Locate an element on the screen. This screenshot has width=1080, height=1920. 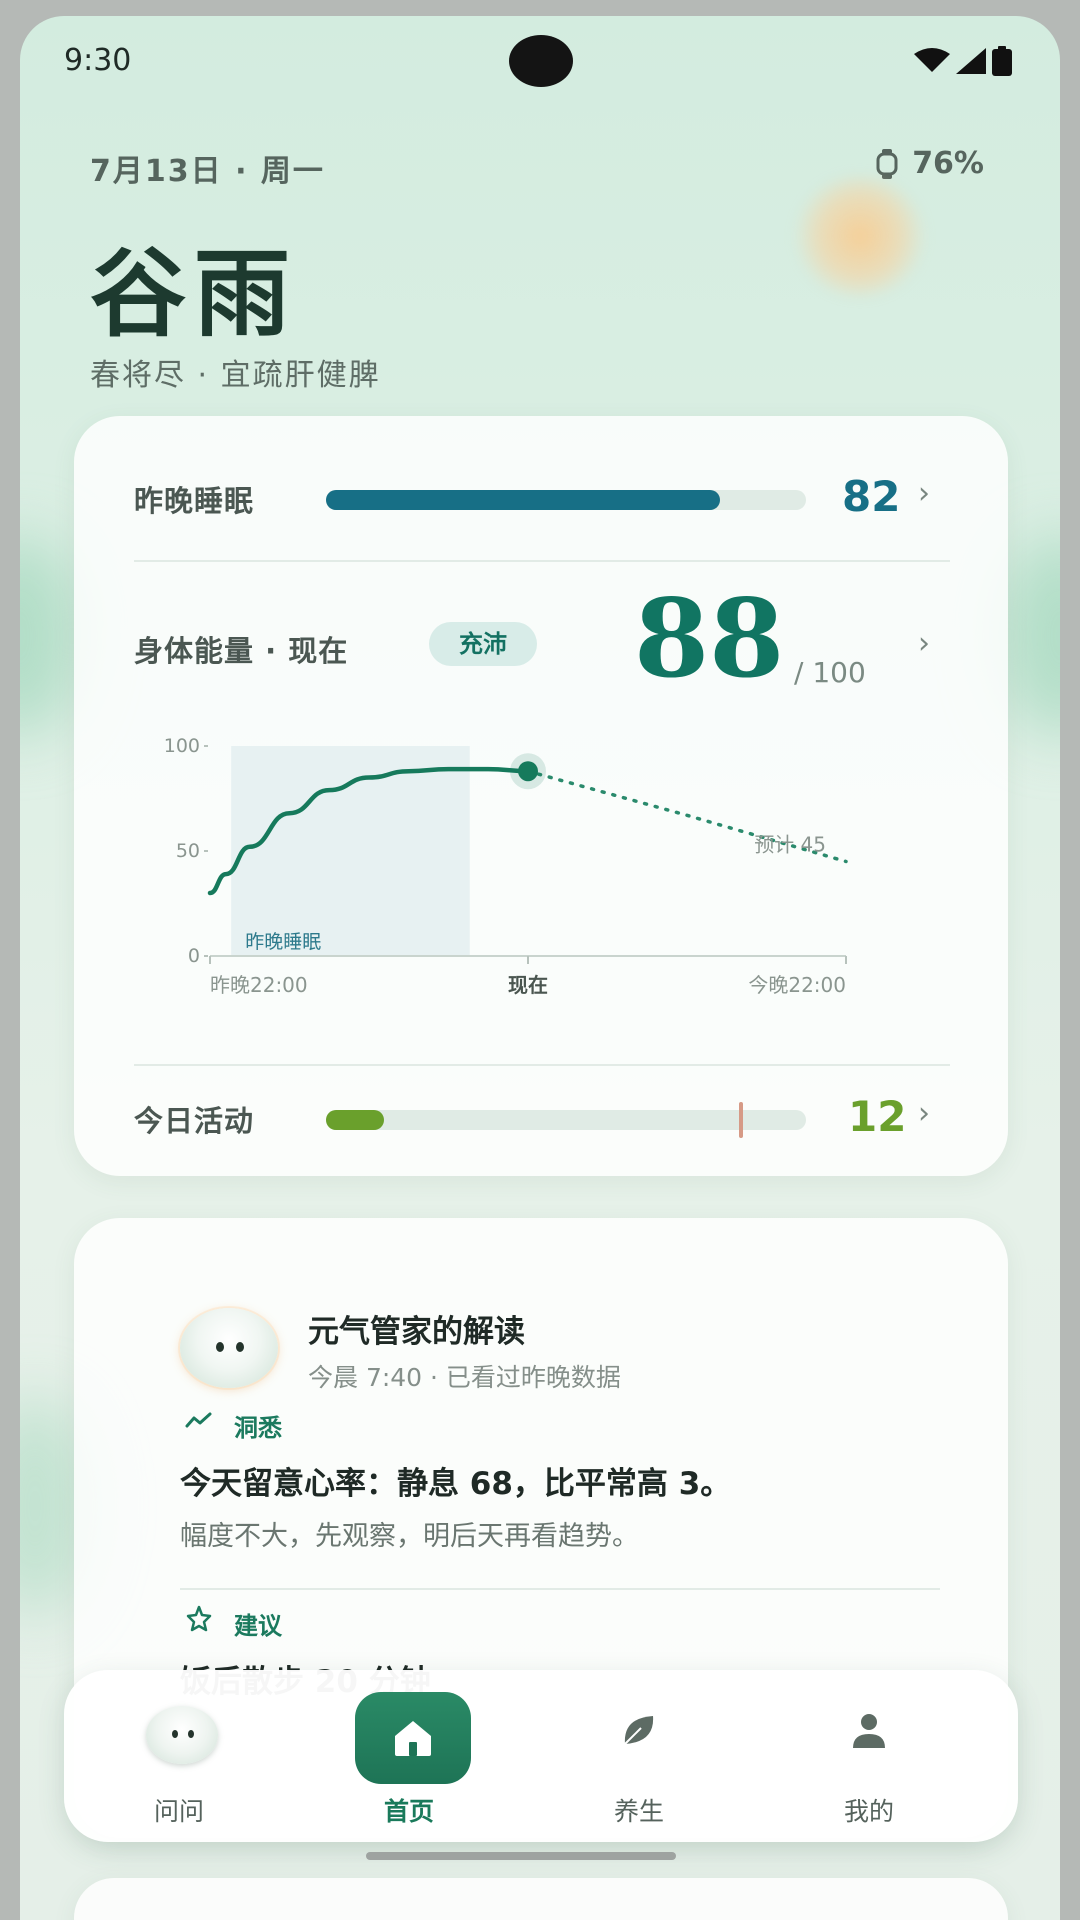
energy-chart: 昨晚睡眠 100 50 0 昨晚22:00 现在 今晚22:00 预计 45 is located at coordinates (506, 866).